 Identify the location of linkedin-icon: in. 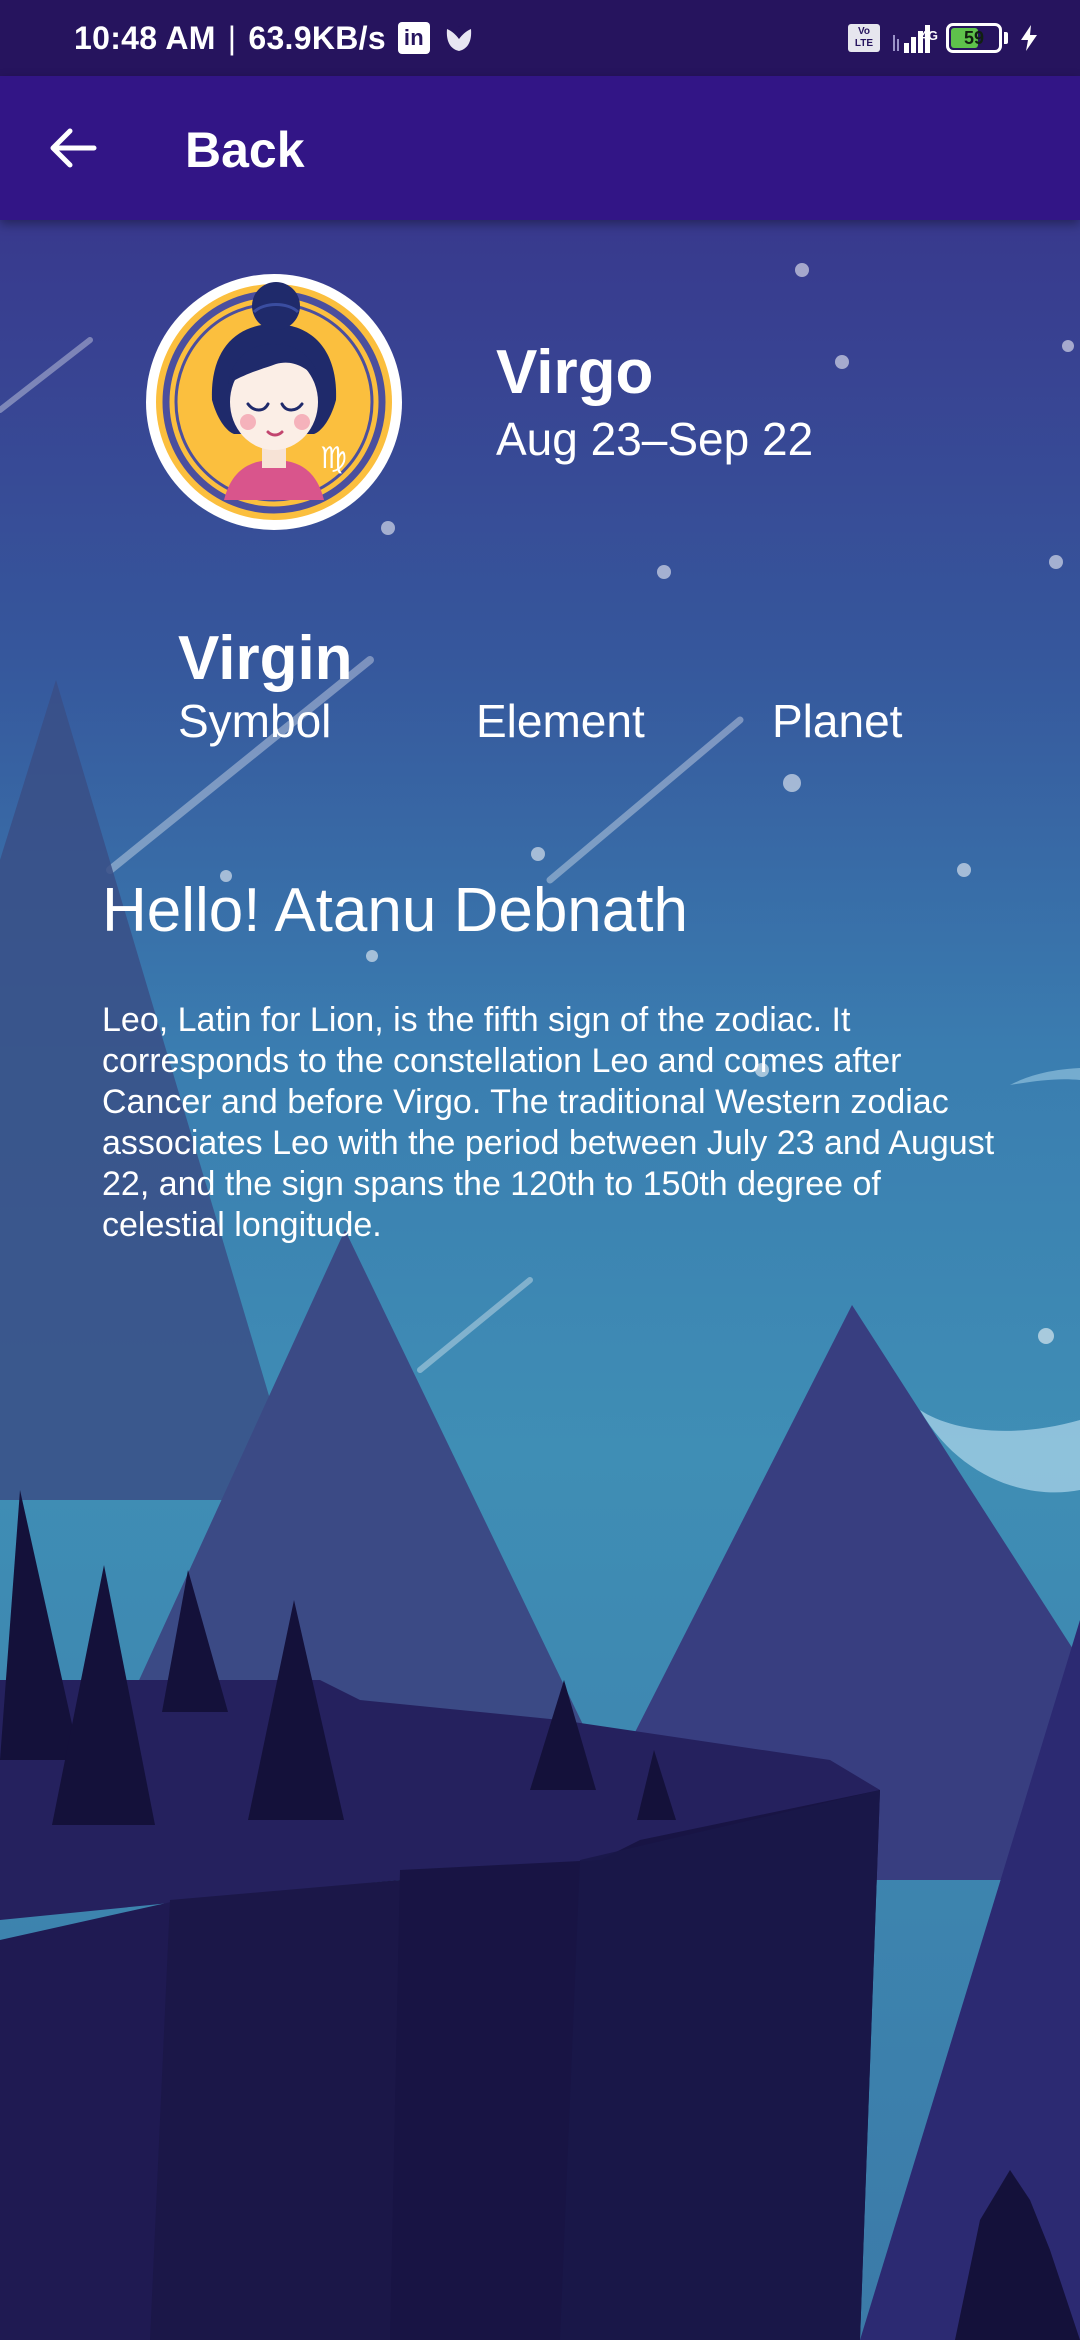
(413, 38).